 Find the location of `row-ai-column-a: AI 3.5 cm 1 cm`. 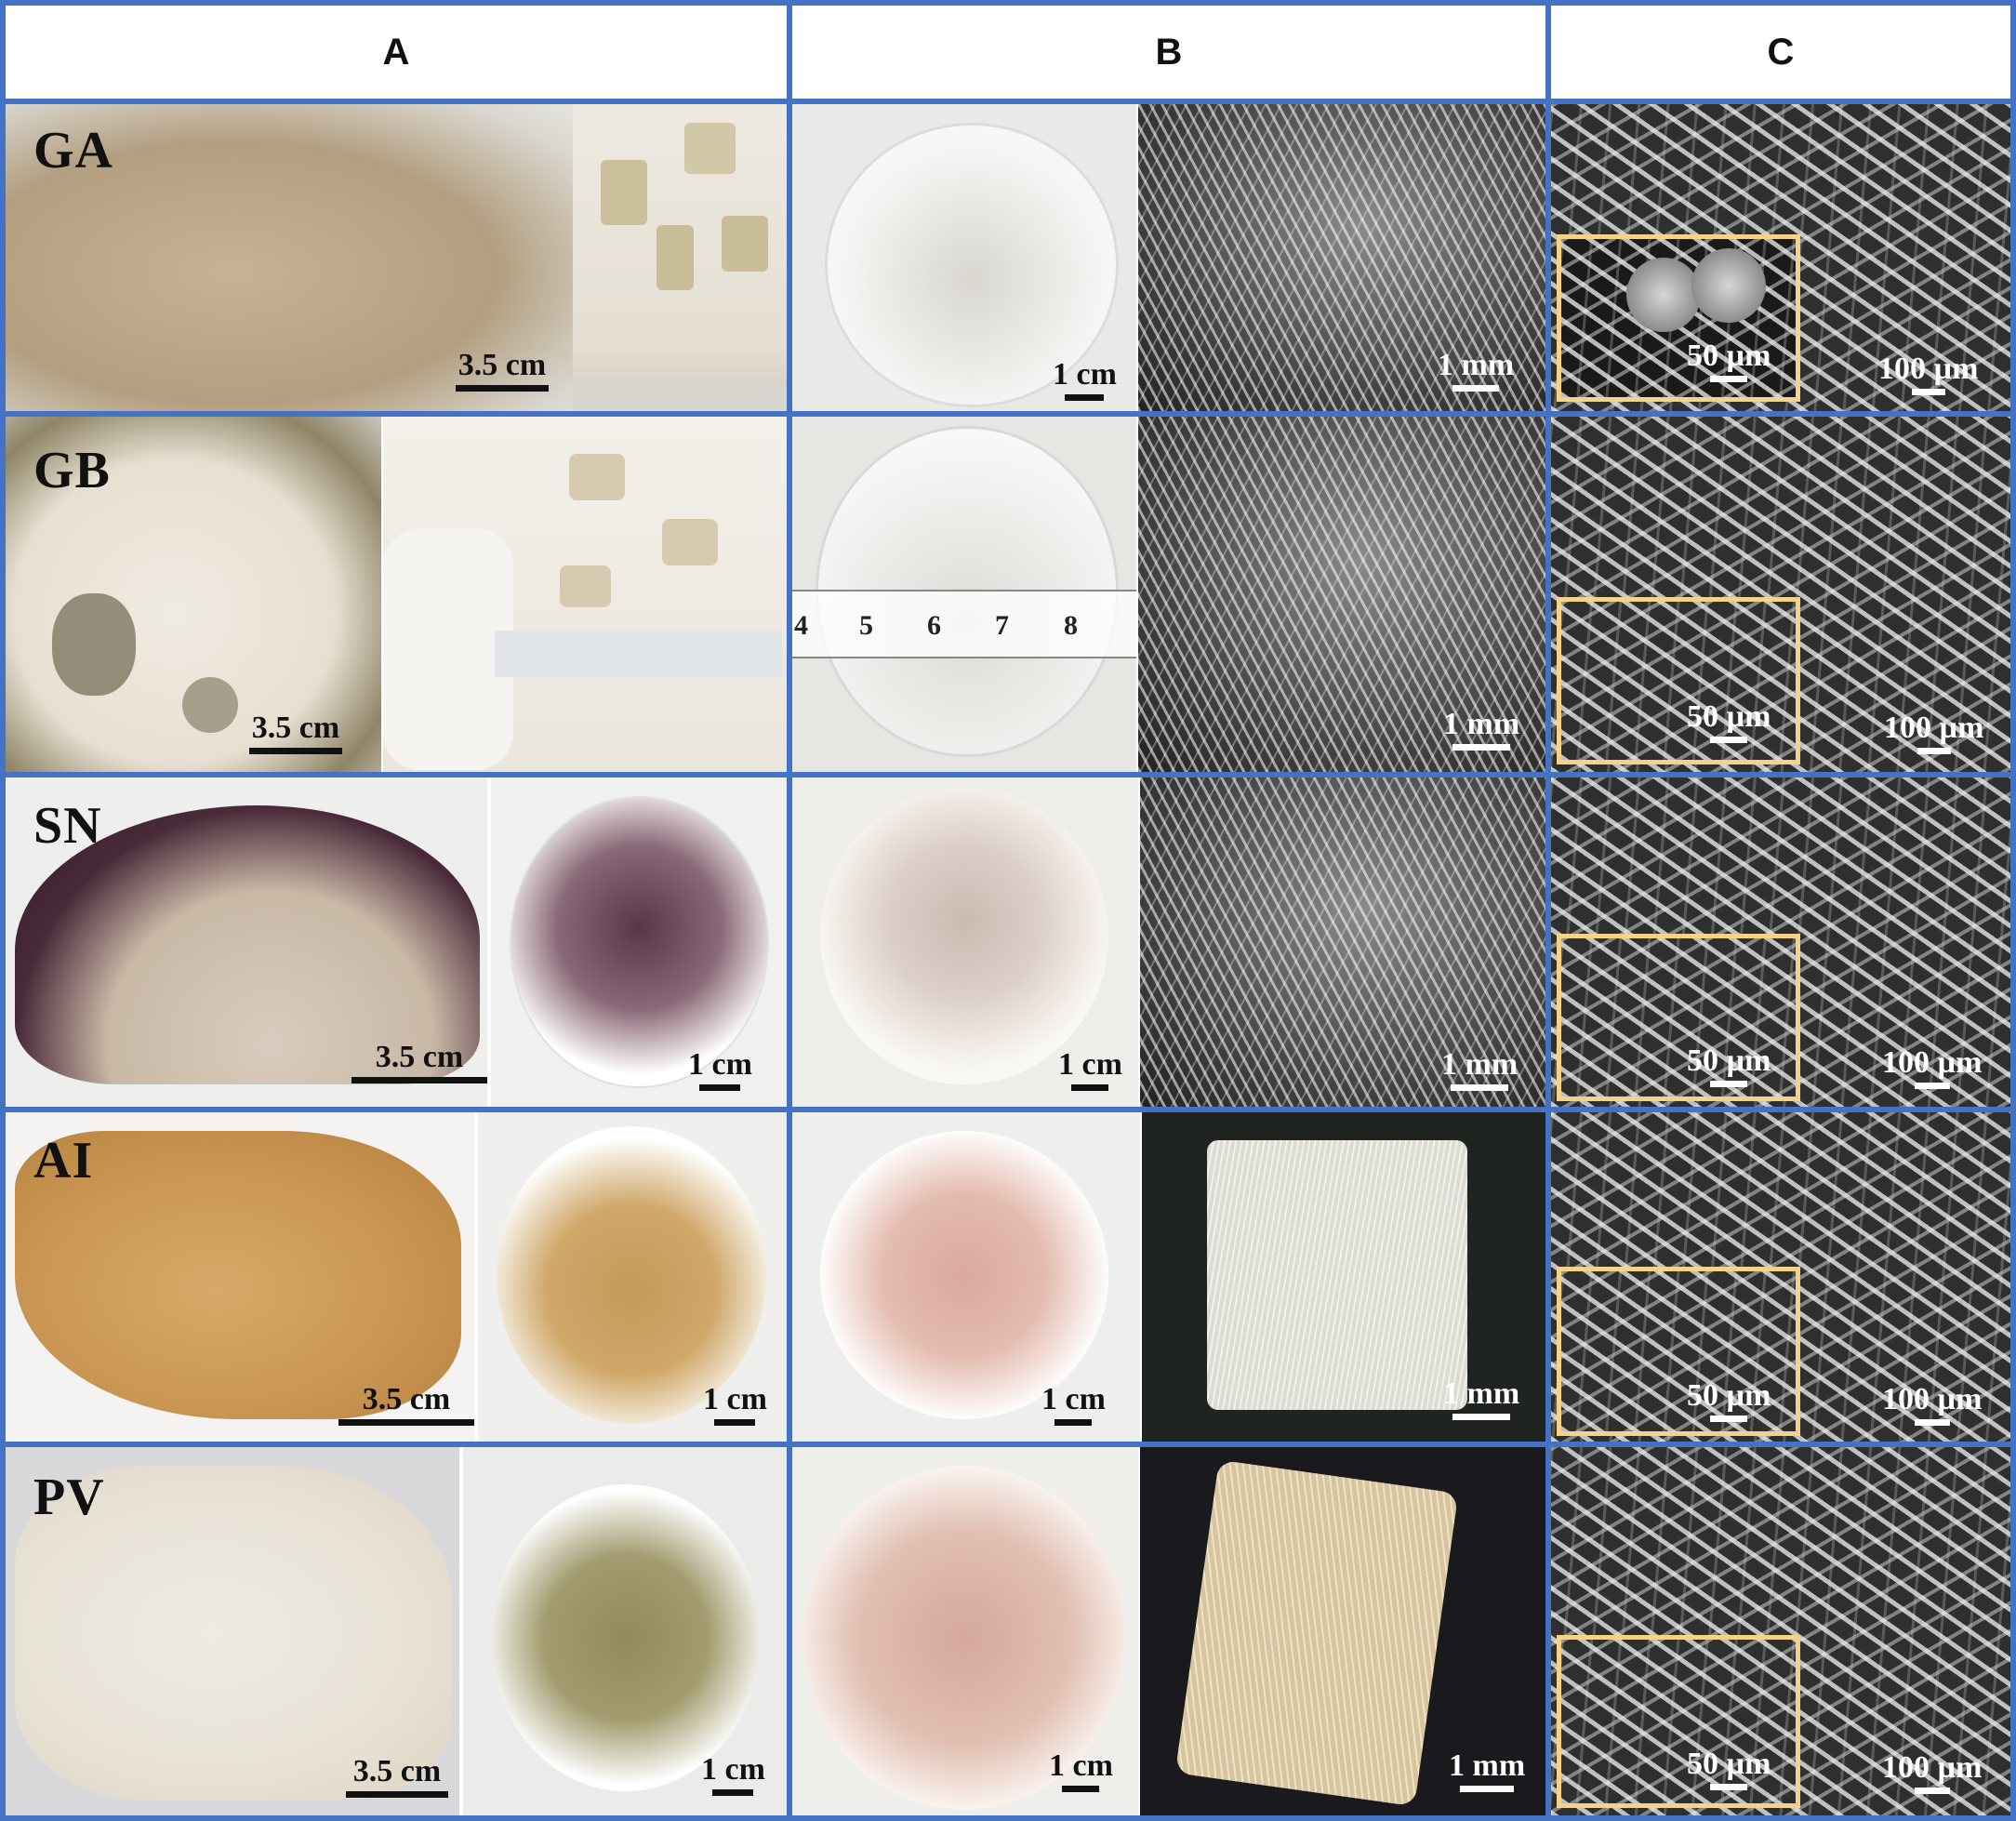

row-ai-column-a: AI 3.5 cm 1 cm is located at coordinates (396, 1277).